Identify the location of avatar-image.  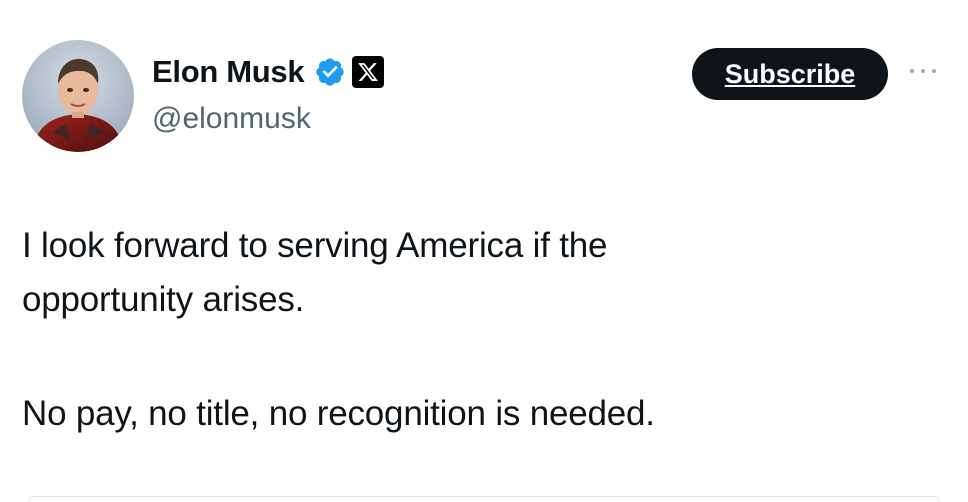
(78, 96).